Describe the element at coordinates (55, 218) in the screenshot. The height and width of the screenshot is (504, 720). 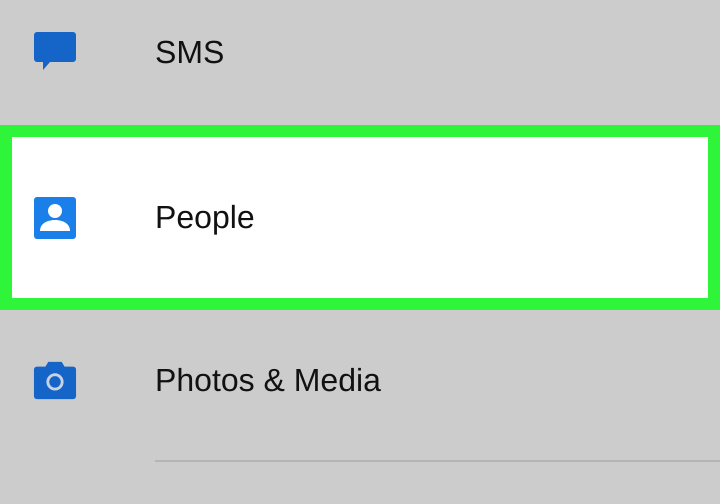
I see `contact-card-icon` at that location.